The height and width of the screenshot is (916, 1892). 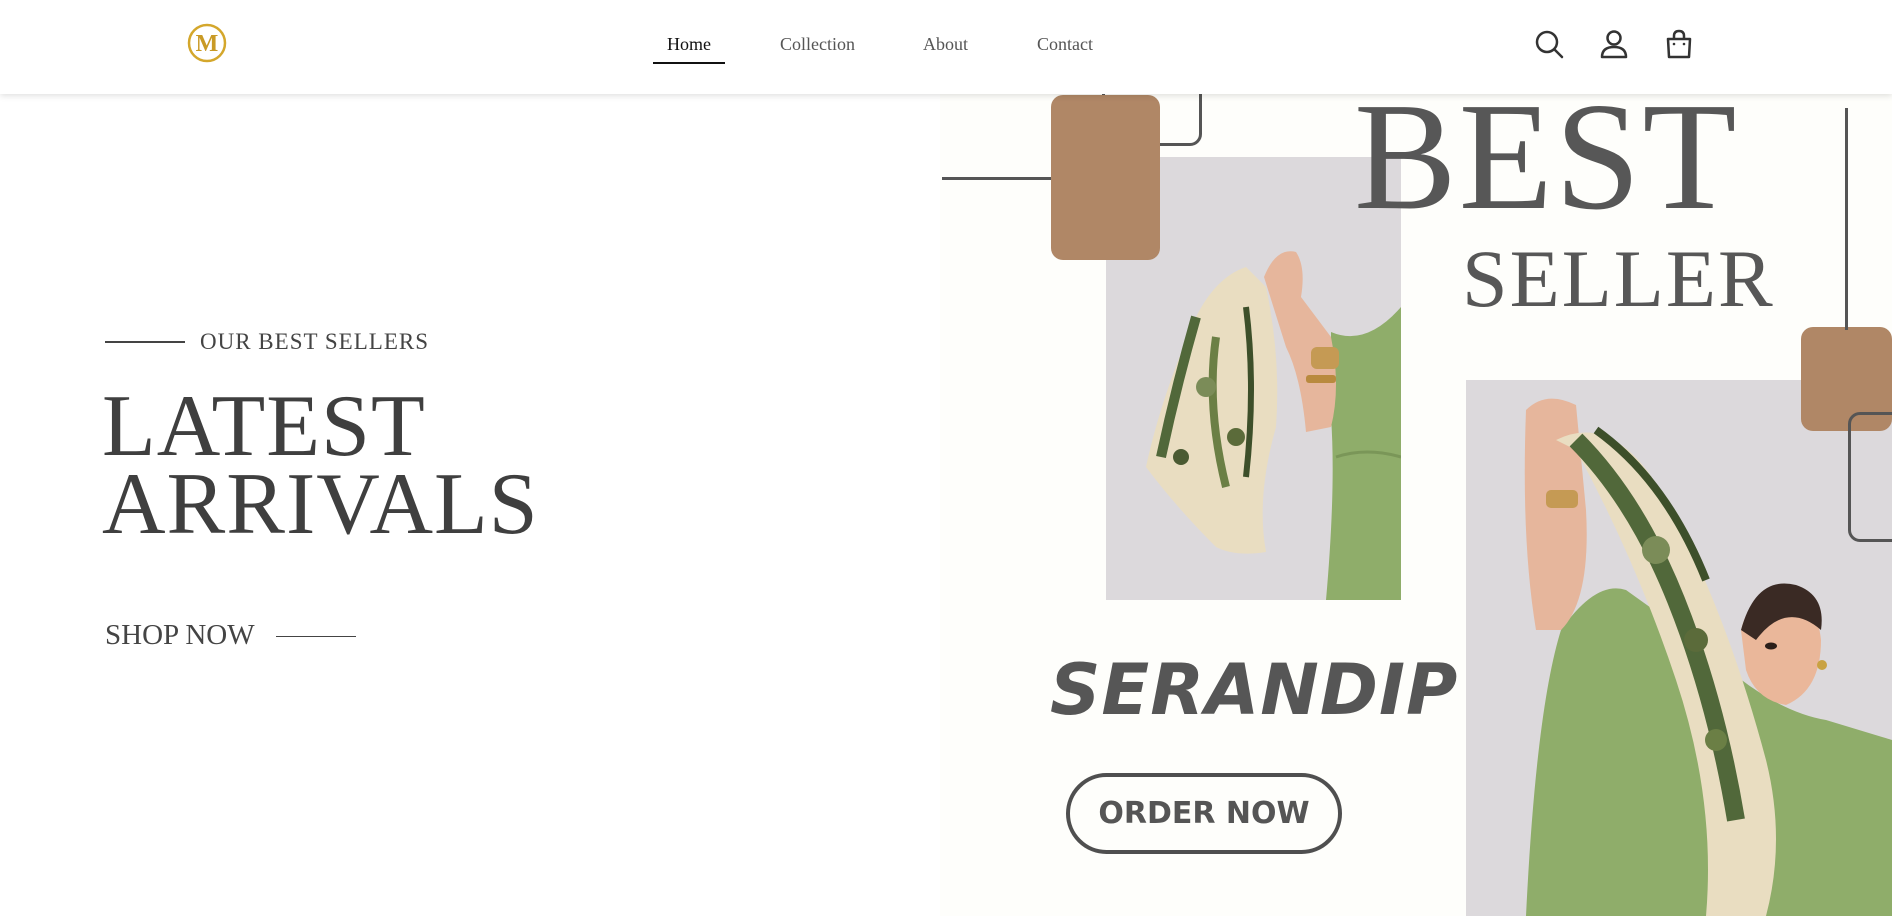 What do you see at coordinates (1614, 44) in the screenshot?
I see `user-icon` at bounding box center [1614, 44].